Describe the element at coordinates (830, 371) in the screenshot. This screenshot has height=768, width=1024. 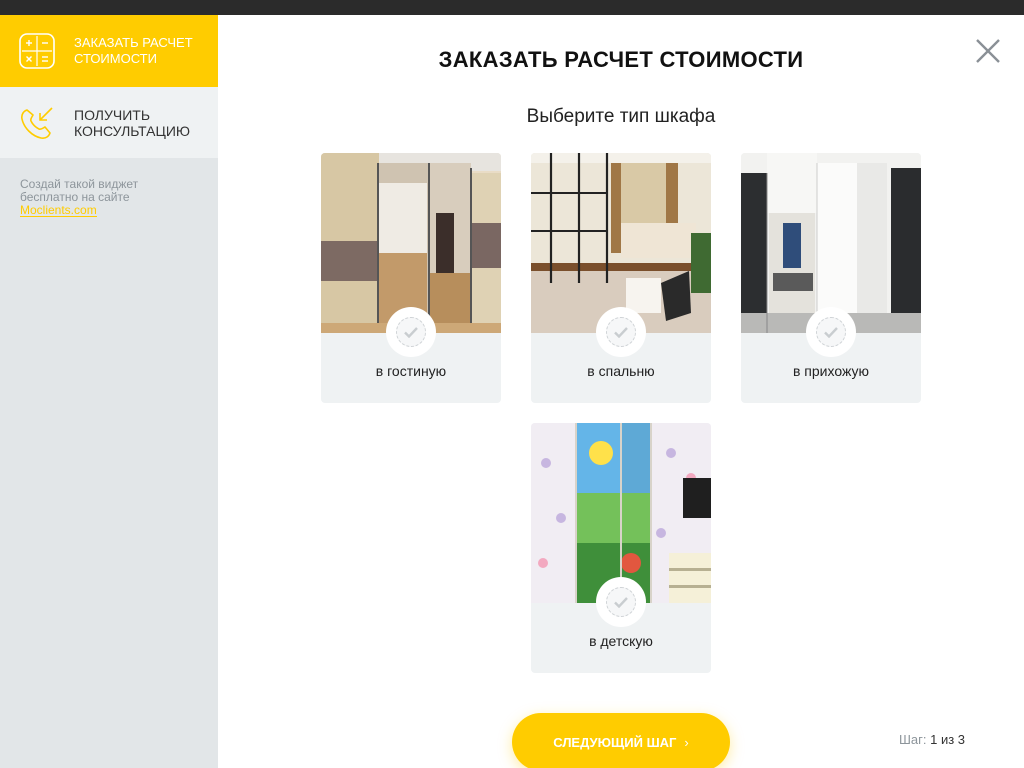
I see `option-label: в прихожую` at that location.